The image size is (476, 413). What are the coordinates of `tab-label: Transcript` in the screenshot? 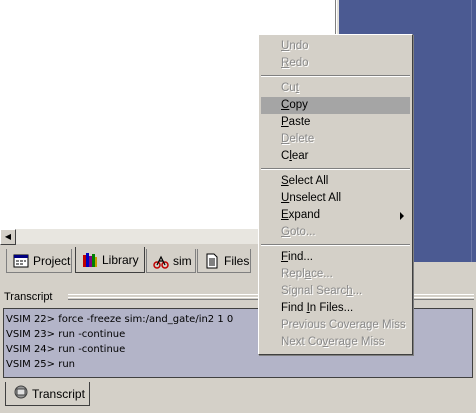 It's located at (58, 393).